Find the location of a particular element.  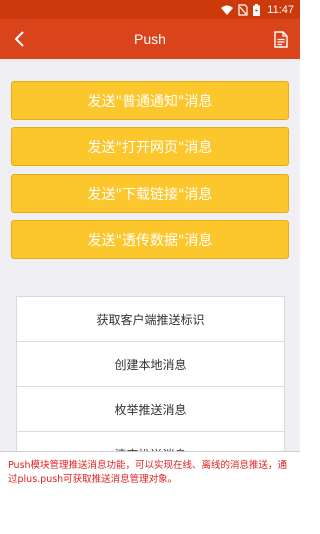

battery-icon is located at coordinates (257, 9).